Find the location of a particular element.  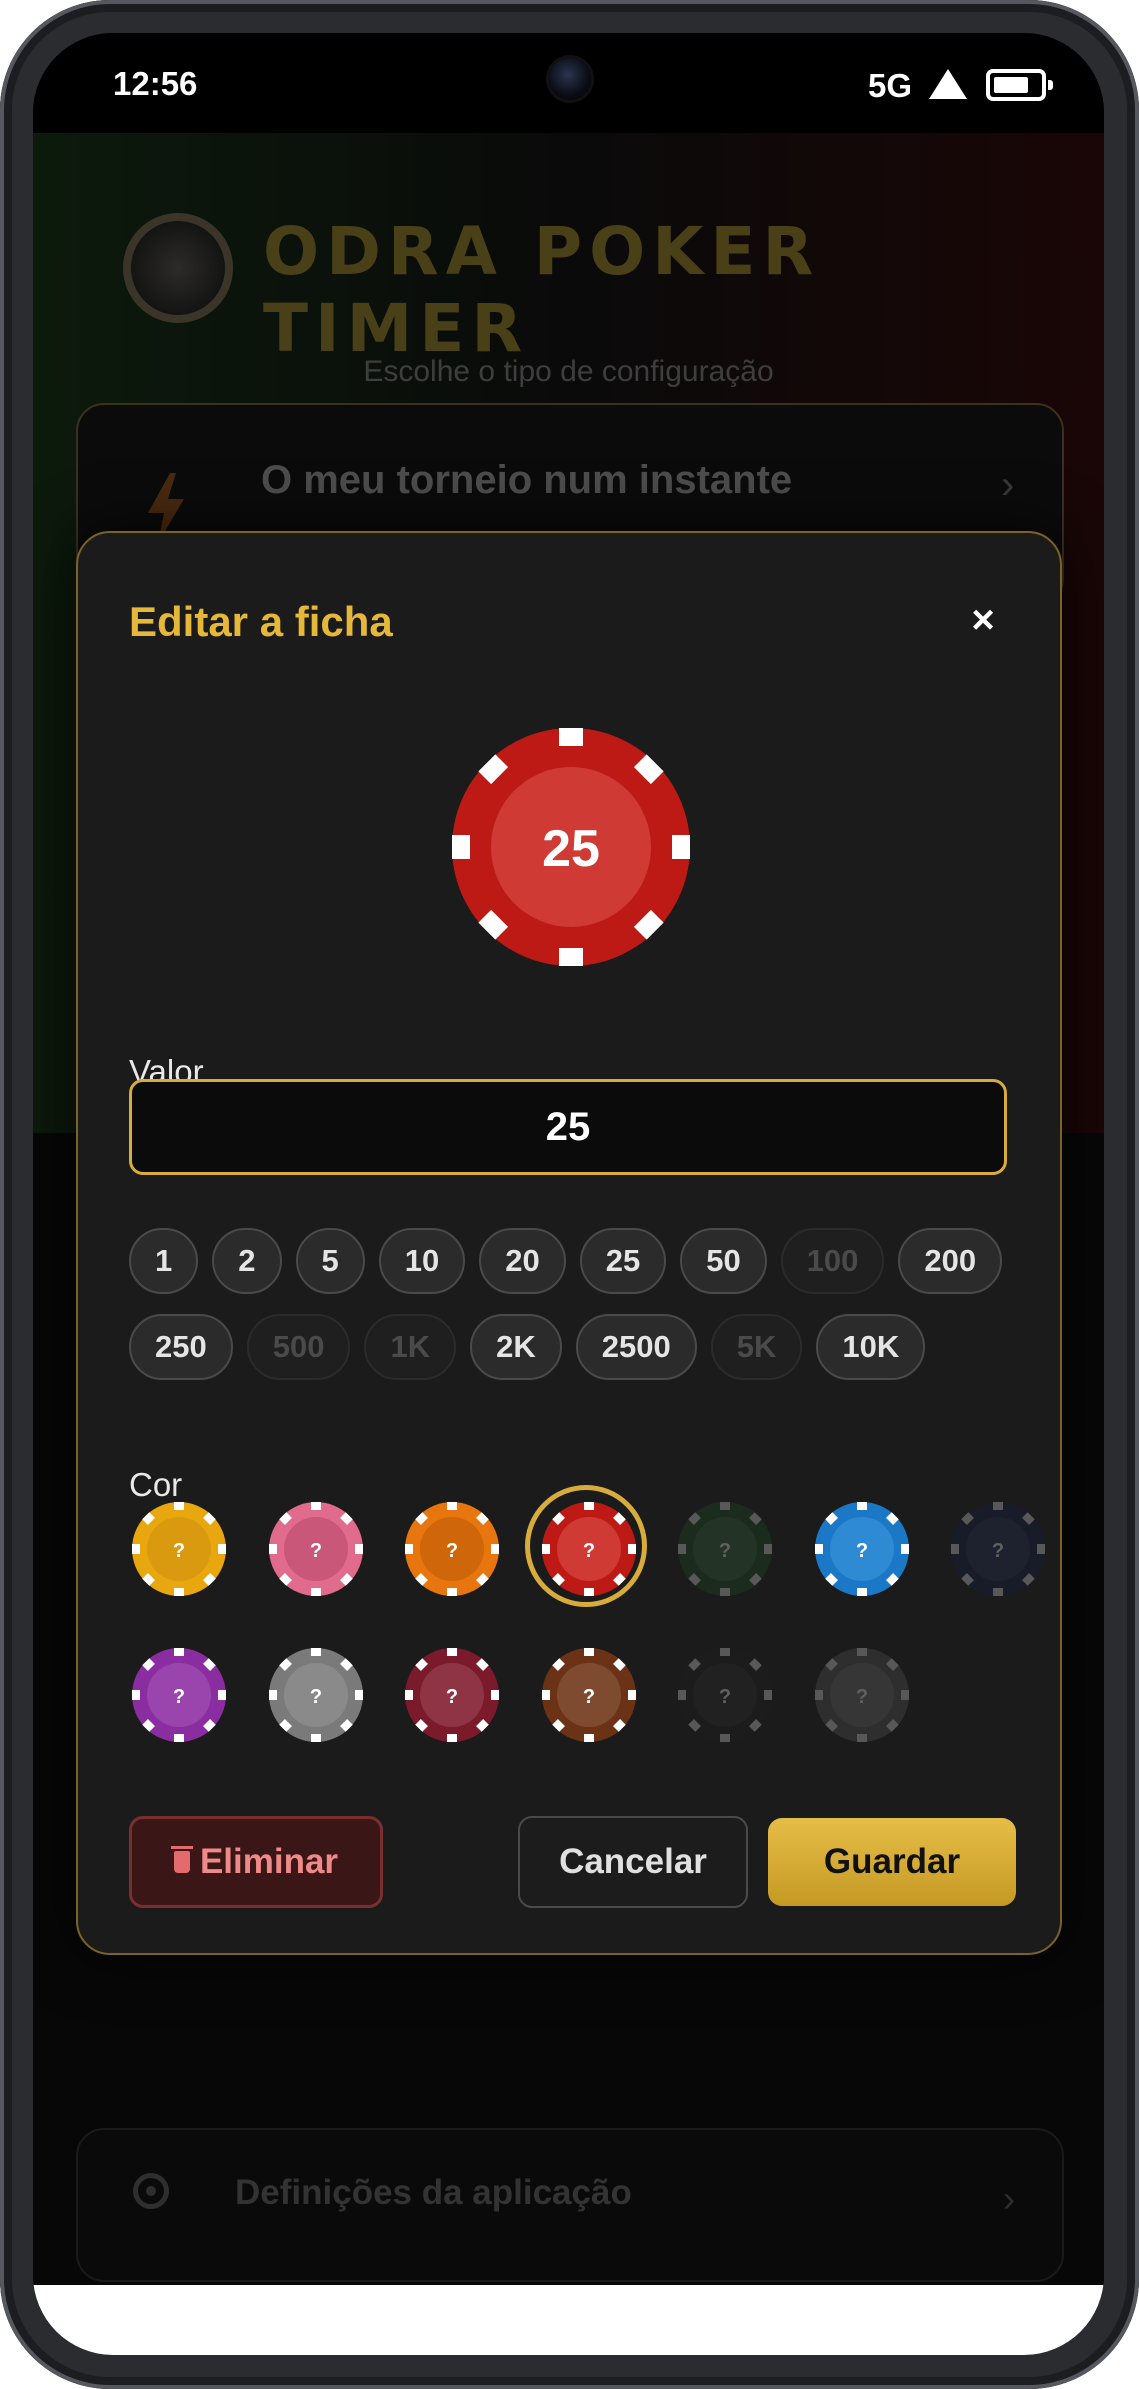

quick-value-button: 1 is located at coordinates (164, 1261).